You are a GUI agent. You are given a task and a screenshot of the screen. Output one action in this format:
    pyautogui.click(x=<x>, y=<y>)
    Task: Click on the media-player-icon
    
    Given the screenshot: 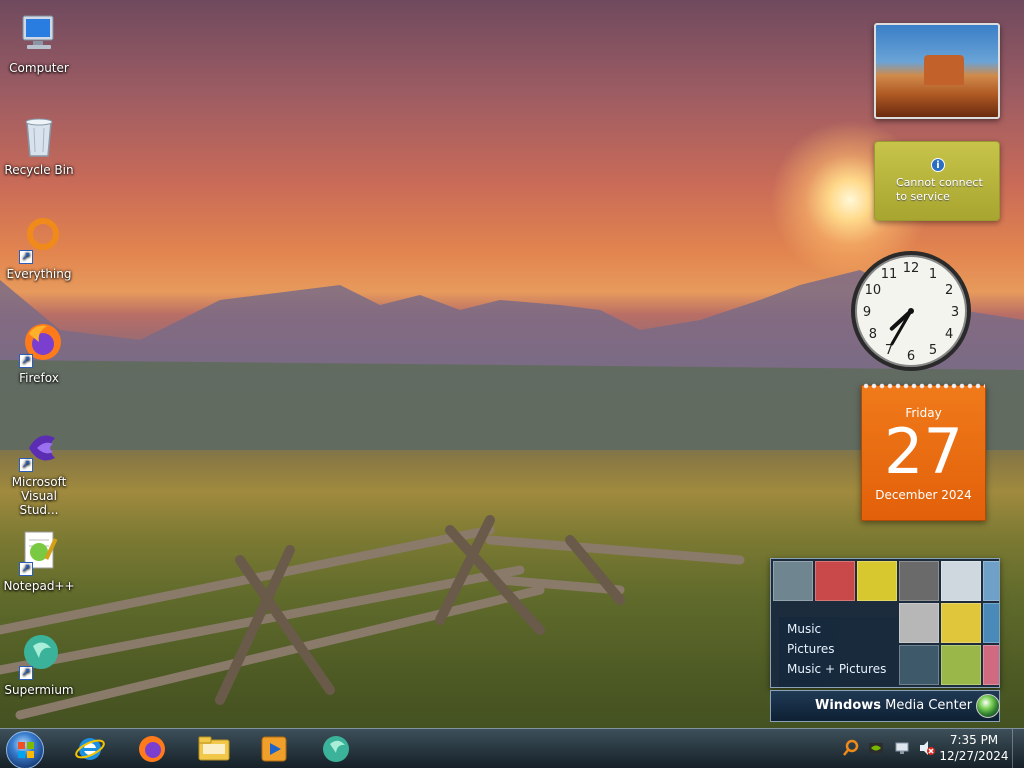 What is the action you would take?
    pyautogui.click(x=274, y=749)
    